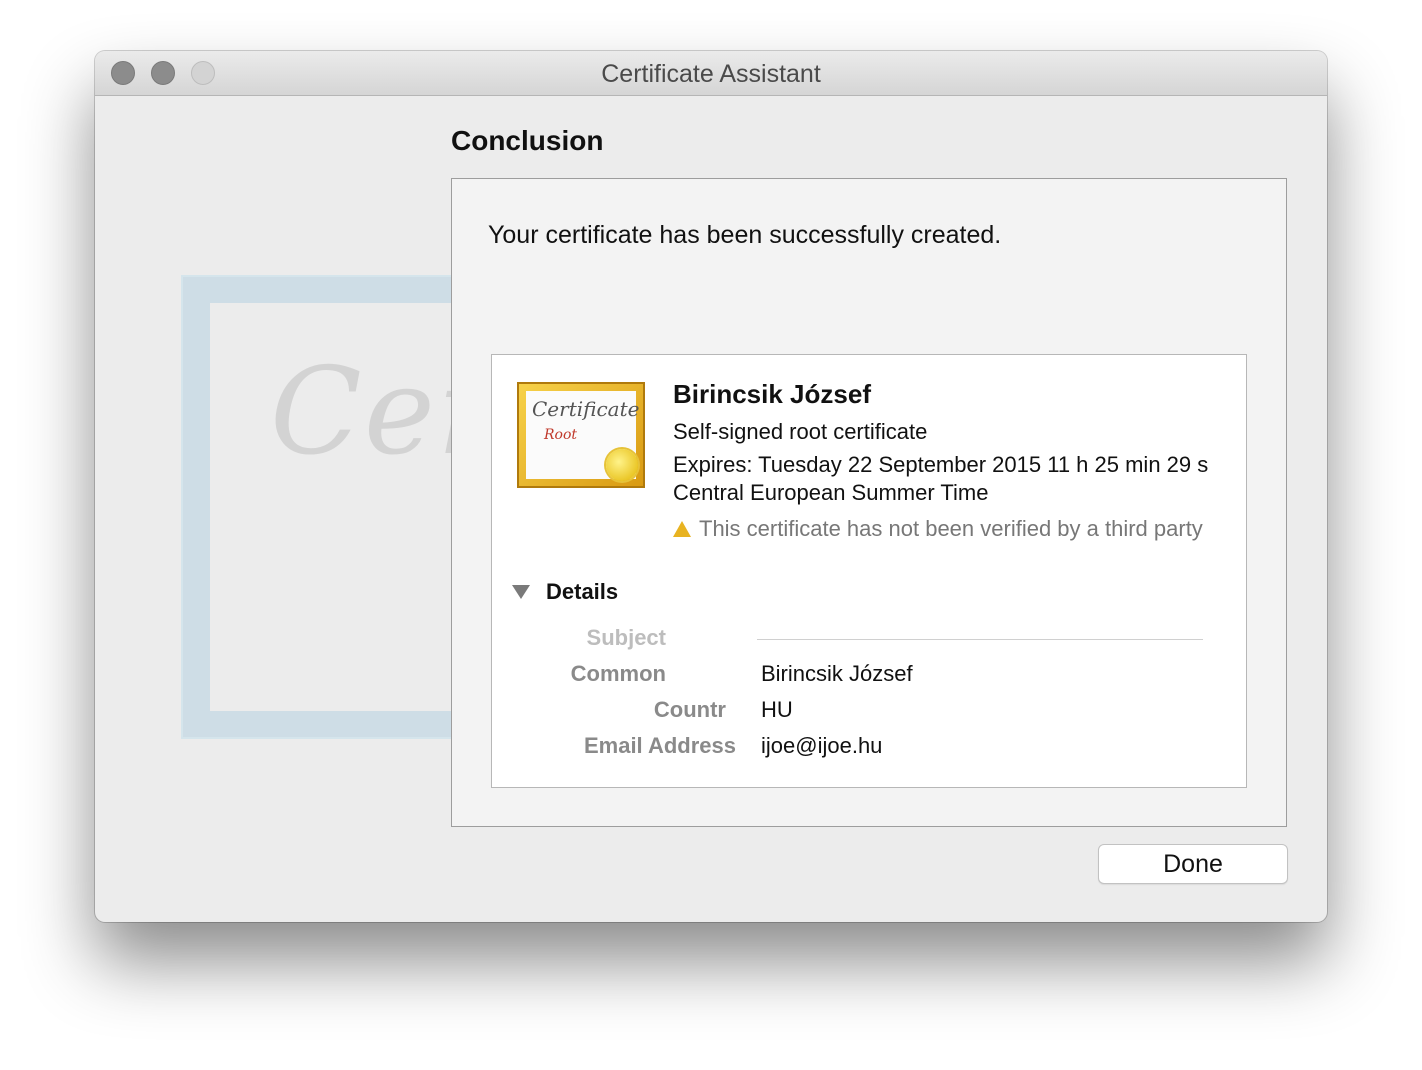 This screenshot has width=1422, height=1070. What do you see at coordinates (837, 673) in the screenshot?
I see `detail-value-common: Birincsik József` at bounding box center [837, 673].